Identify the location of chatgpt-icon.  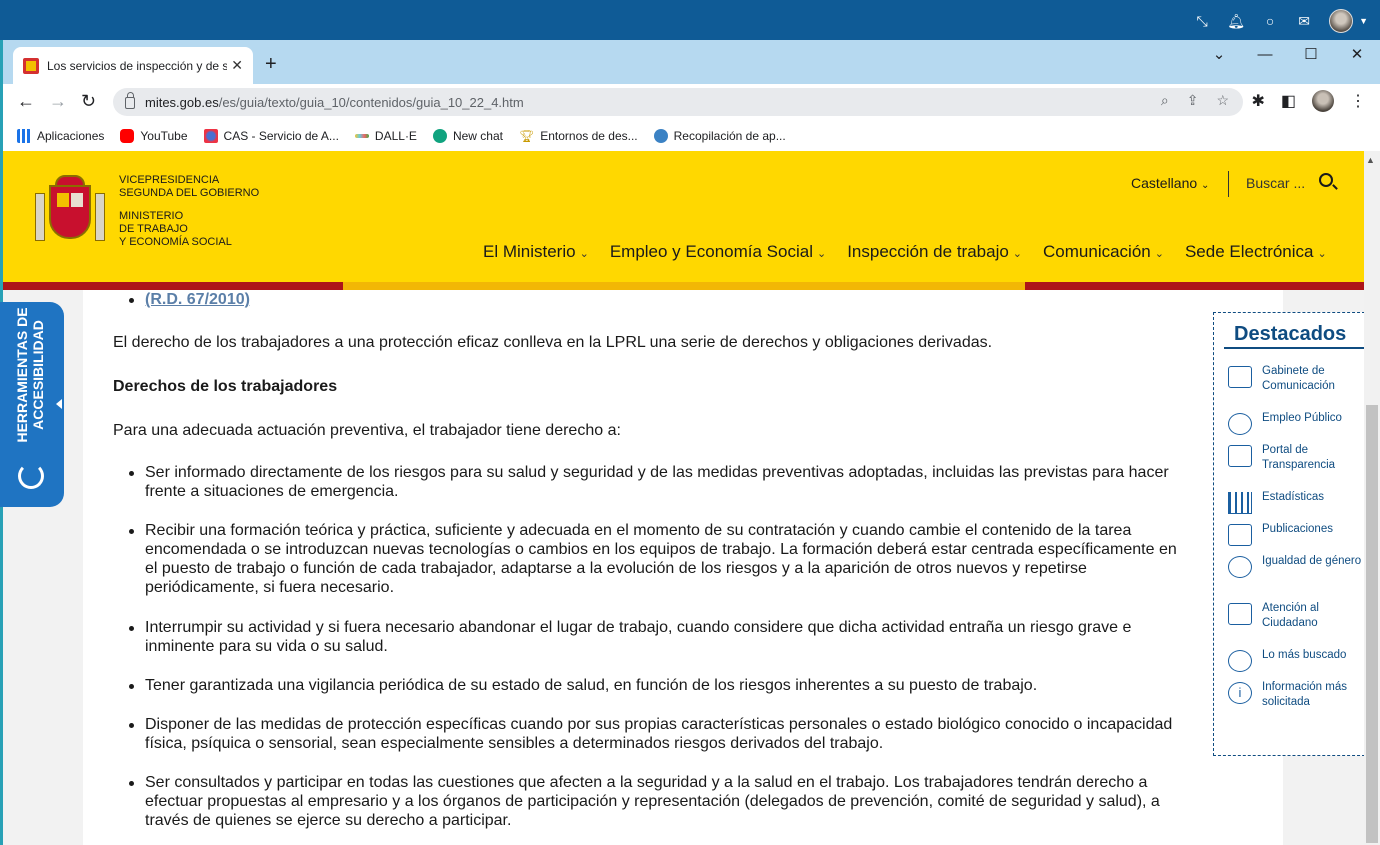
(439, 135).